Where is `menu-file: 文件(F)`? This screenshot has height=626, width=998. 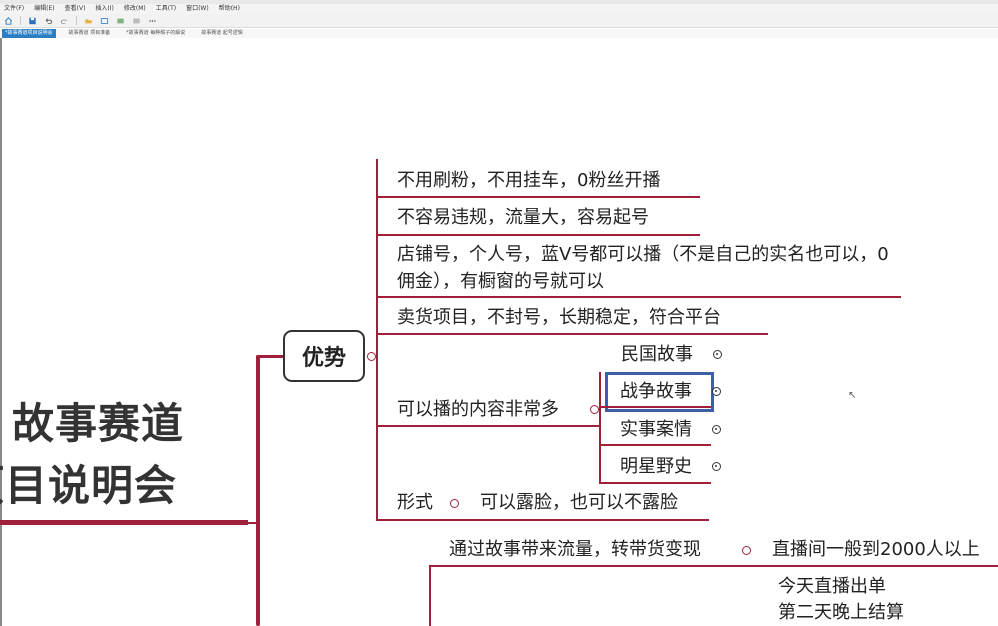
menu-file: 文件(F) is located at coordinates (14, 9).